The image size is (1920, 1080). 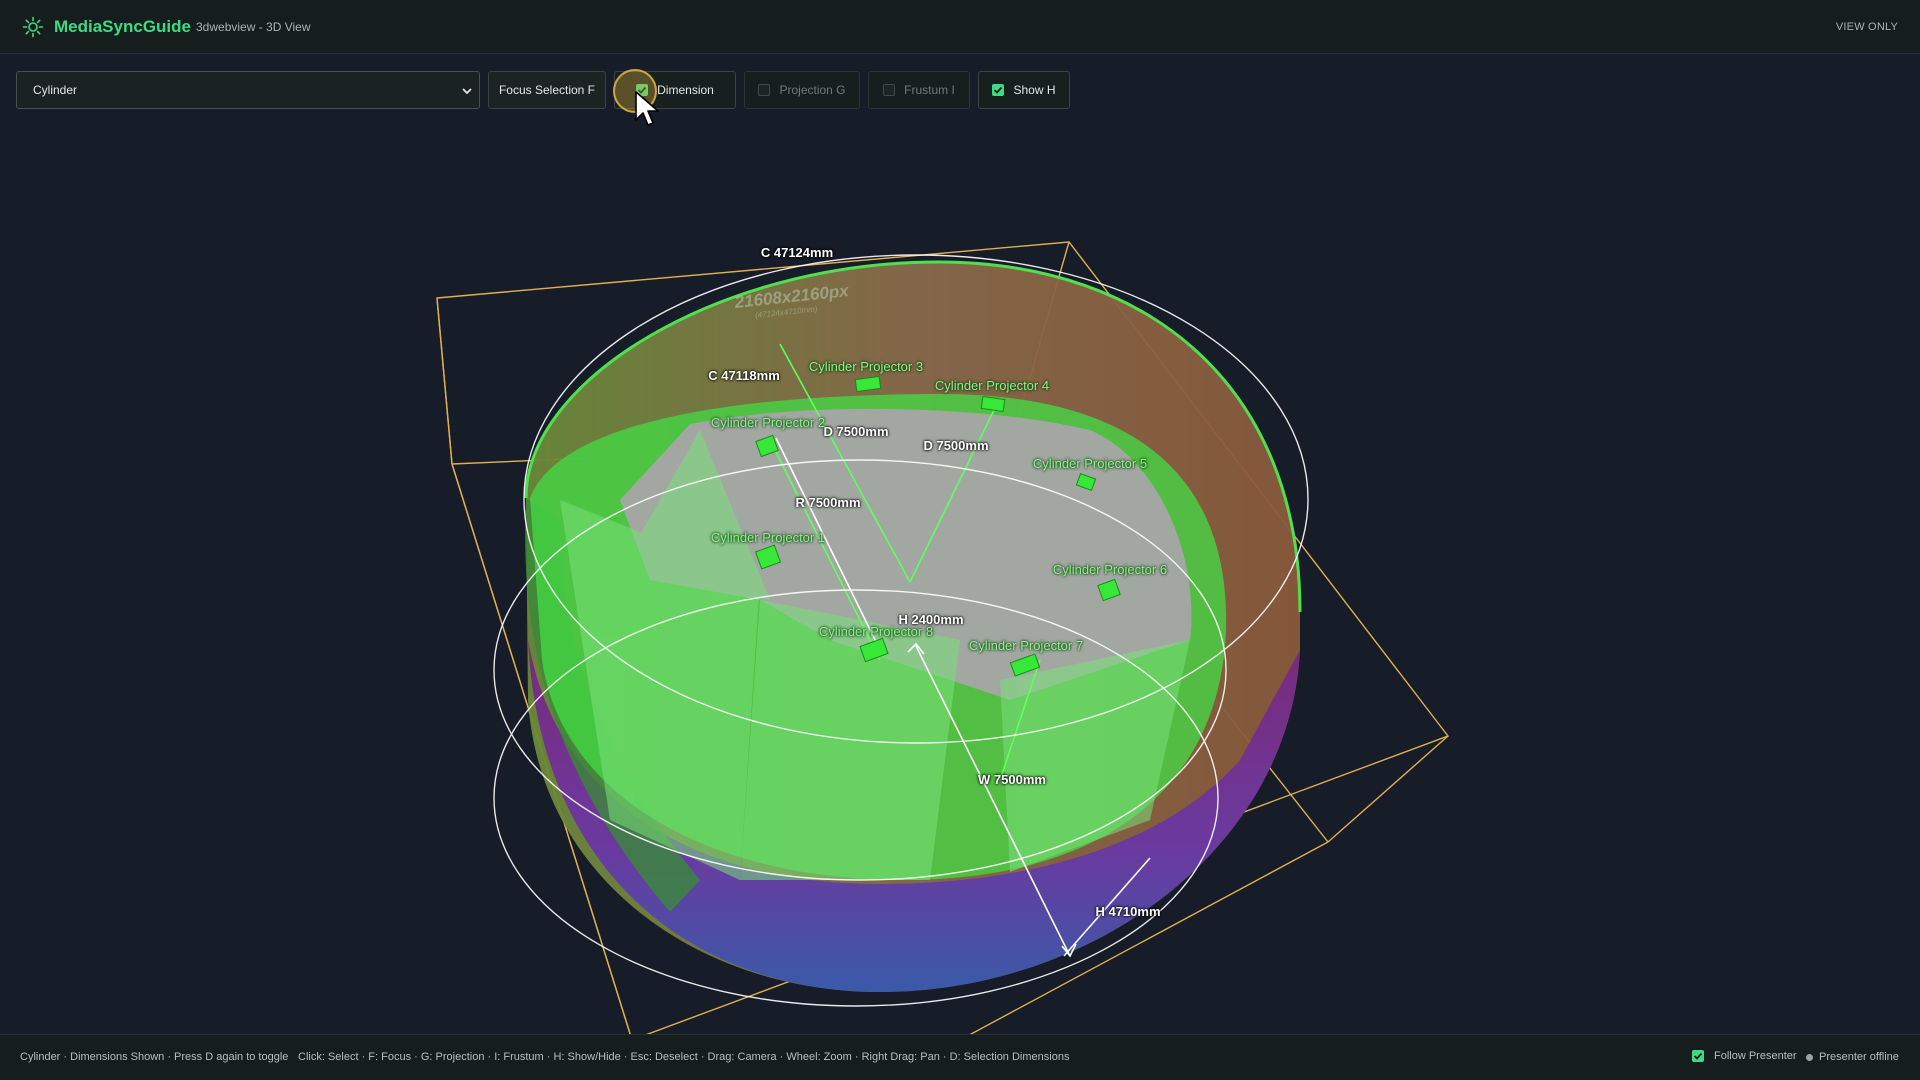 I want to click on diameter-label-b: D 7500mm, so click(x=956, y=445).